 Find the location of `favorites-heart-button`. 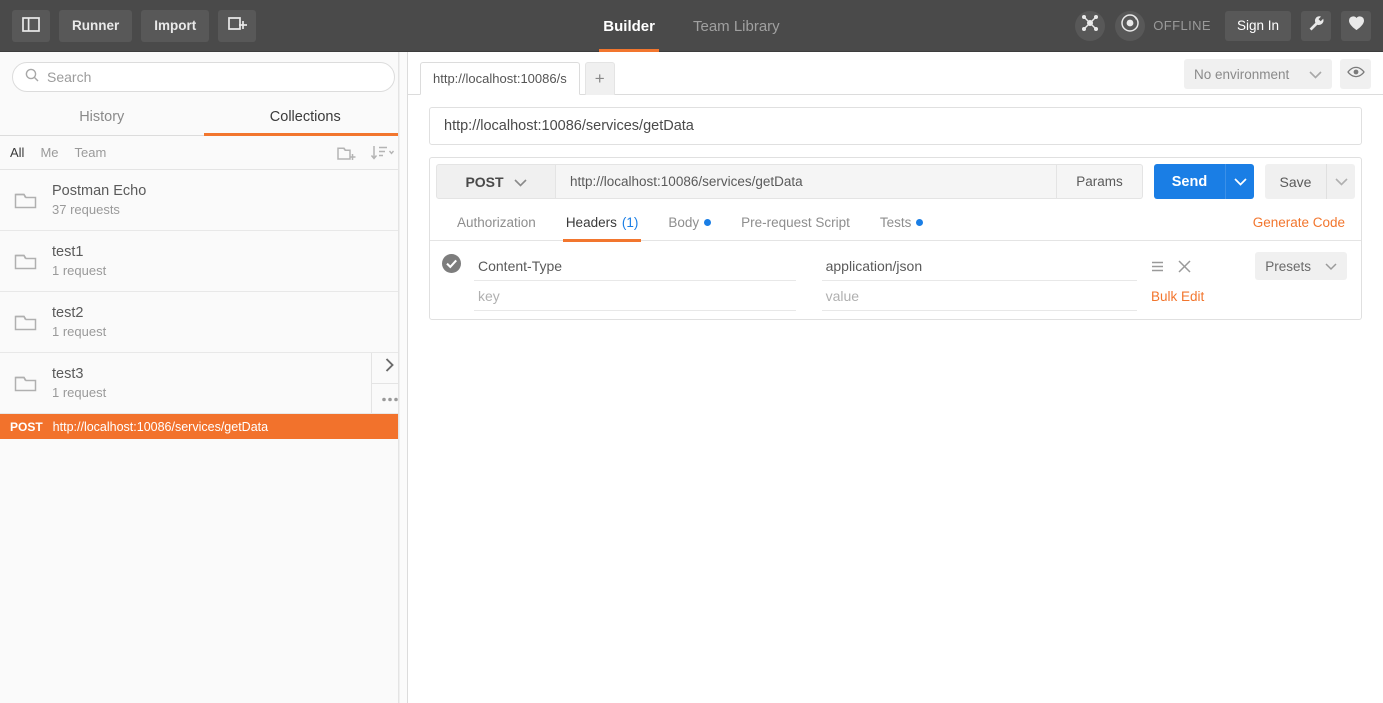

favorites-heart-button is located at coordinates (1356, 25).